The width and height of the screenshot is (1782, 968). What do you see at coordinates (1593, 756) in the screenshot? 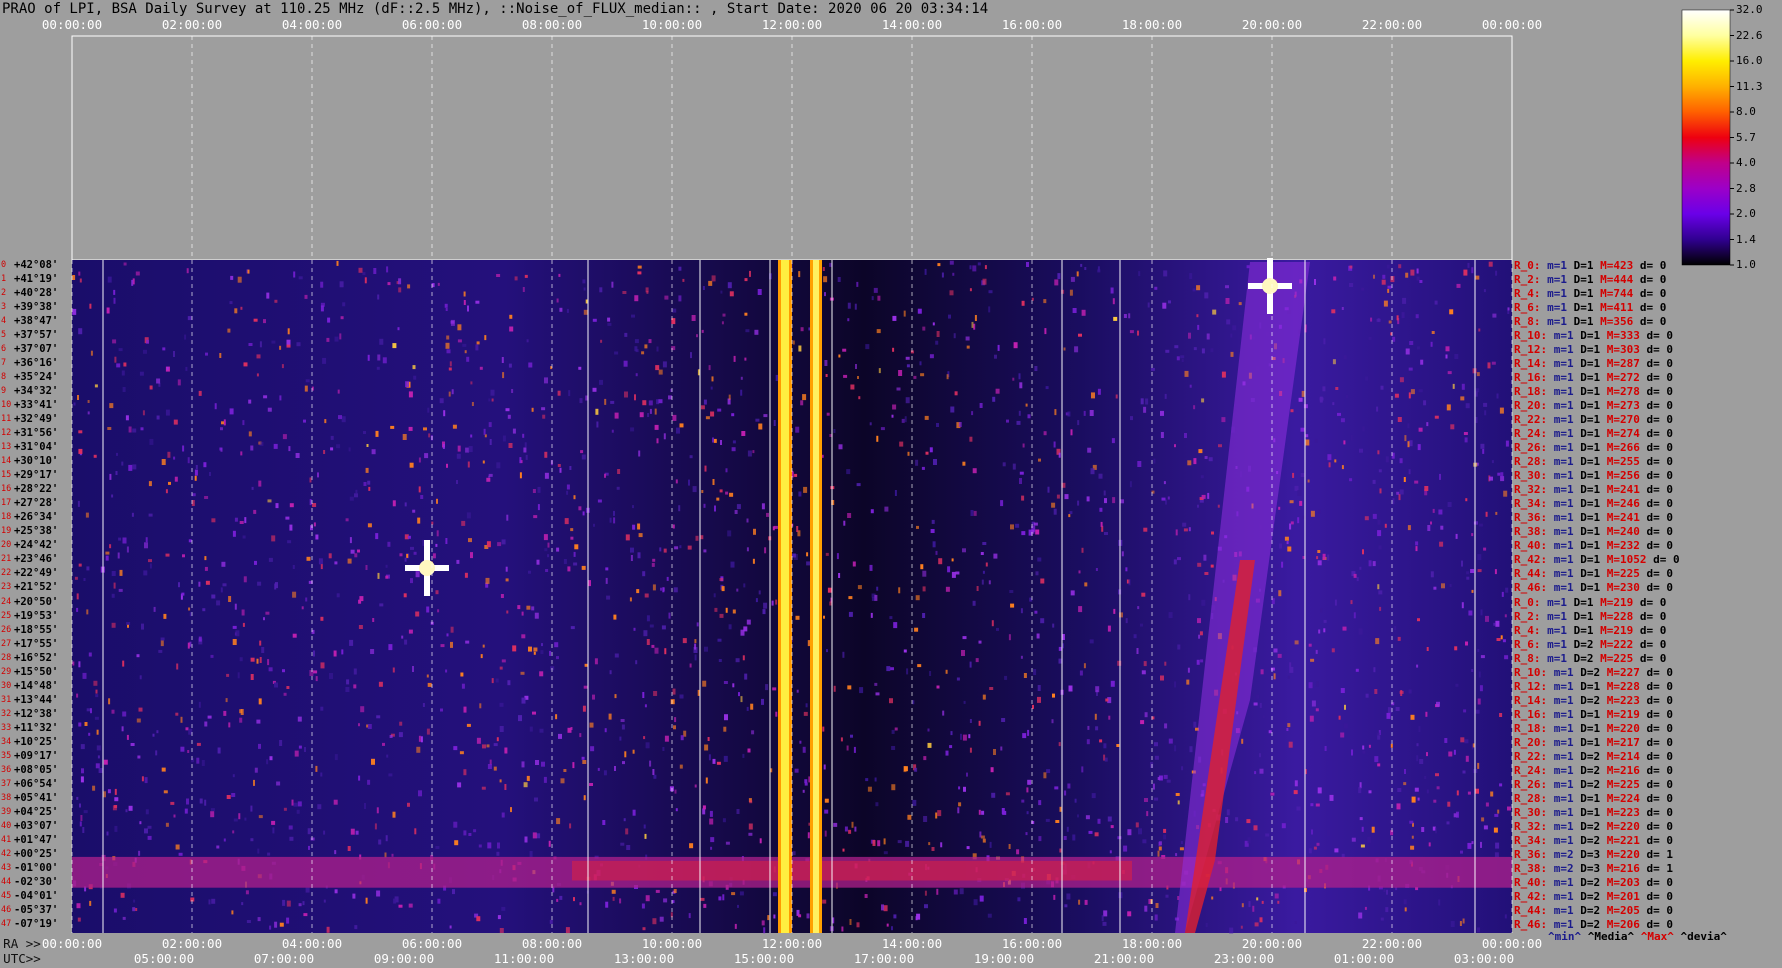
I see `row-stat-d: D=2` at bounding box center [1593, 756].